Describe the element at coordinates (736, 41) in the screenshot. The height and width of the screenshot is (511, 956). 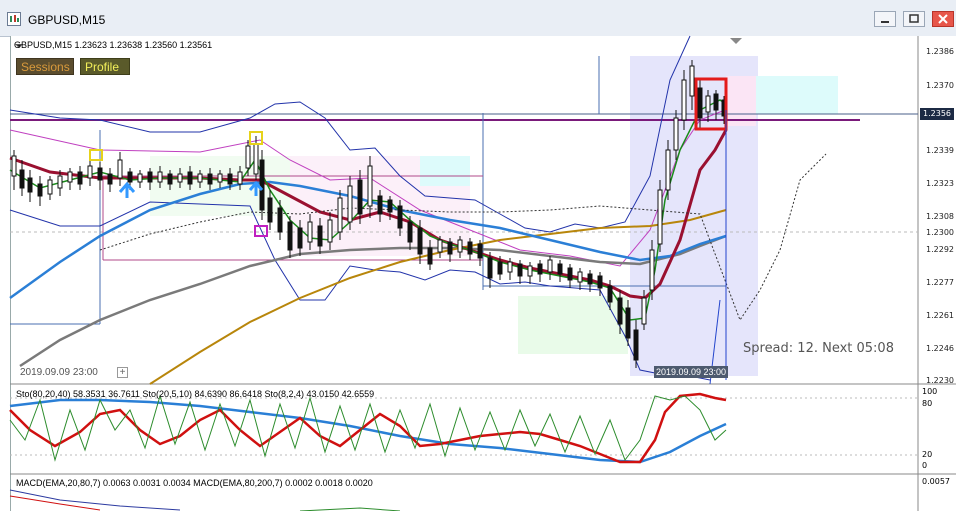
I see `chart-shift-marker-icon` at that location.